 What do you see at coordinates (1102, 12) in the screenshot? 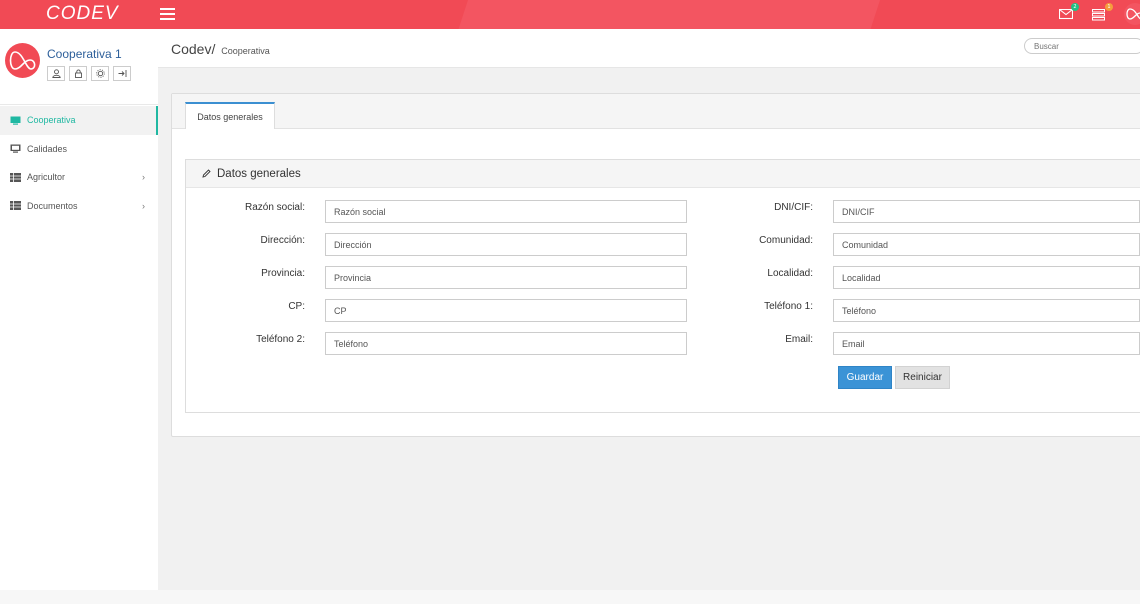
I see `tasks-icon: 1` at bounding box center [1102, 12].